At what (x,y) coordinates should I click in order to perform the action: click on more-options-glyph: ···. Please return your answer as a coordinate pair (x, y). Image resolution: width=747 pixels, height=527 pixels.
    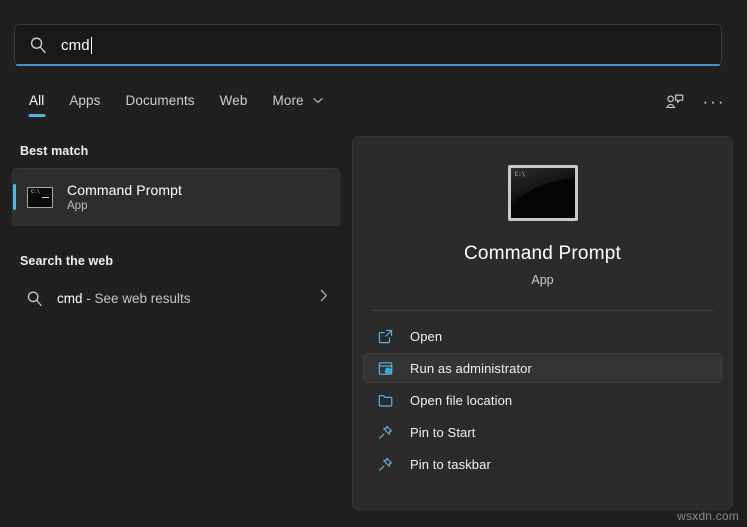
    Looking at the image, I should click on (714, 101).